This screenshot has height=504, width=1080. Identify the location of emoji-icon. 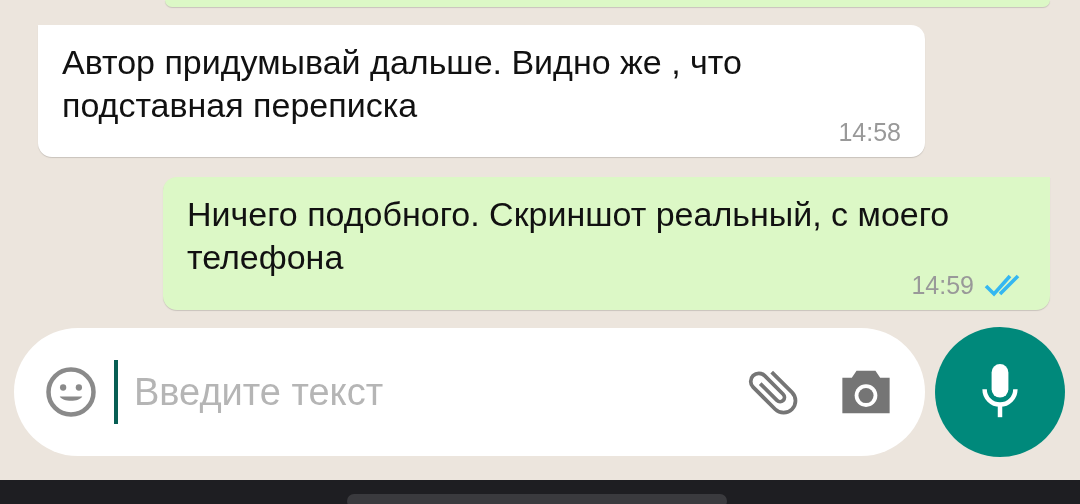
(71, 392).